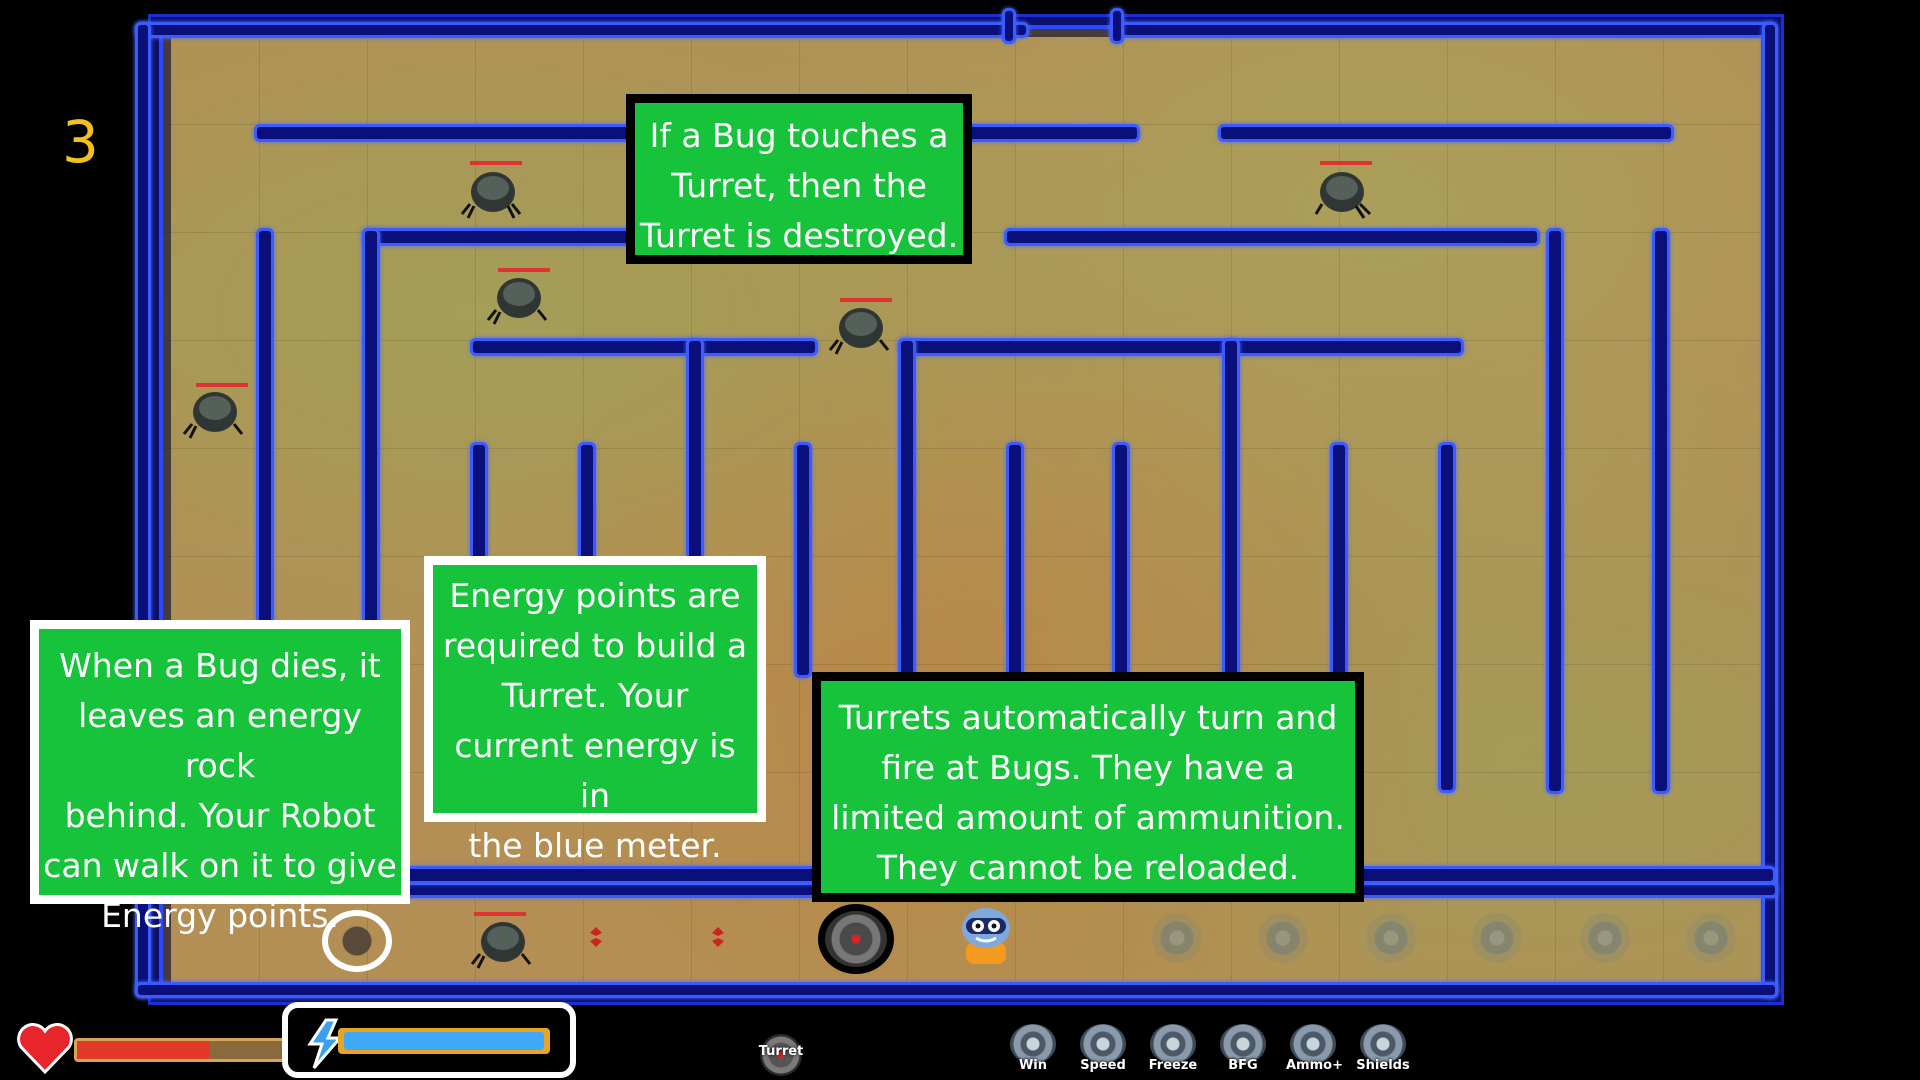 The height and width of the screenshot is (1080, 1920). Describe the element at coordinates (1173, 1052) in the screenshot. I see `powerup-freeze-button: Freeze` at that location.